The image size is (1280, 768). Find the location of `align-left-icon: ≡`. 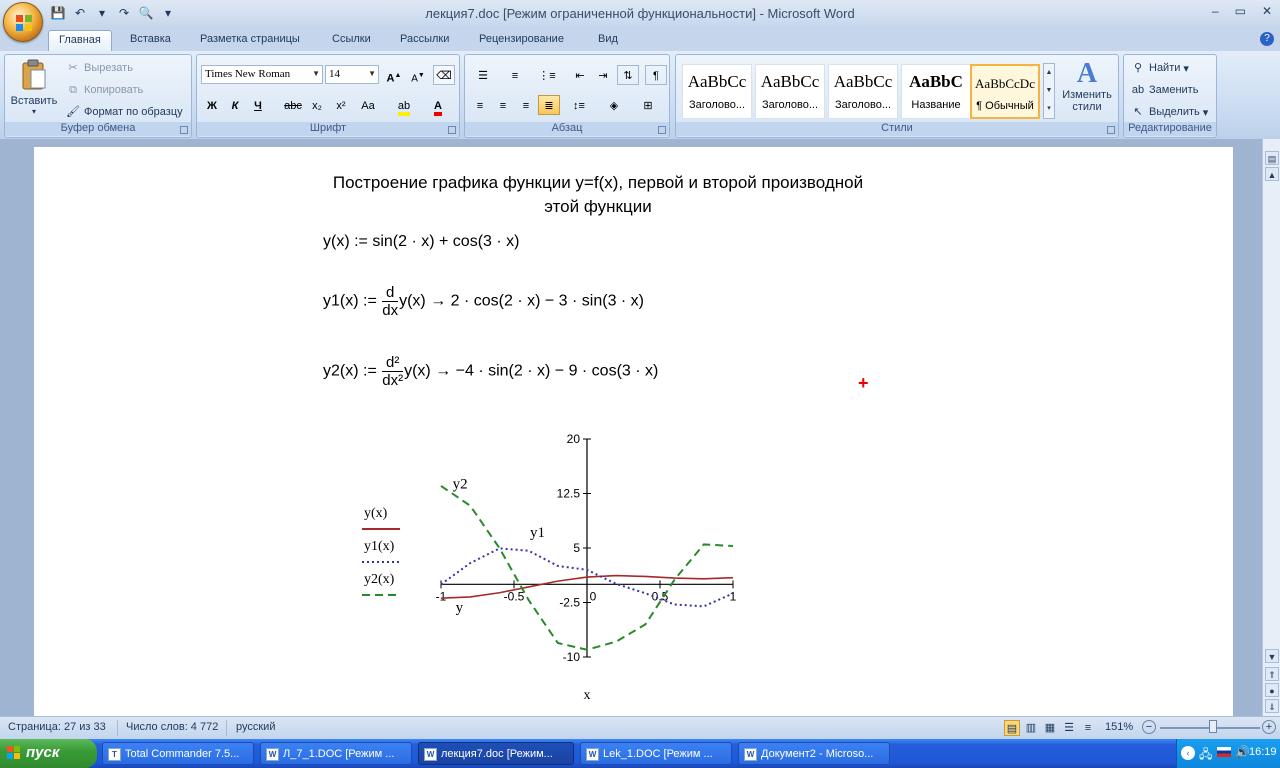

align-left-icon: ≡ is located at coordinates (480, 106).